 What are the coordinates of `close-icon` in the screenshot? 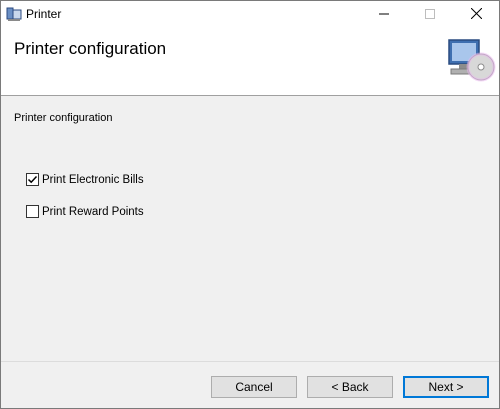 It's located at (476, 14).